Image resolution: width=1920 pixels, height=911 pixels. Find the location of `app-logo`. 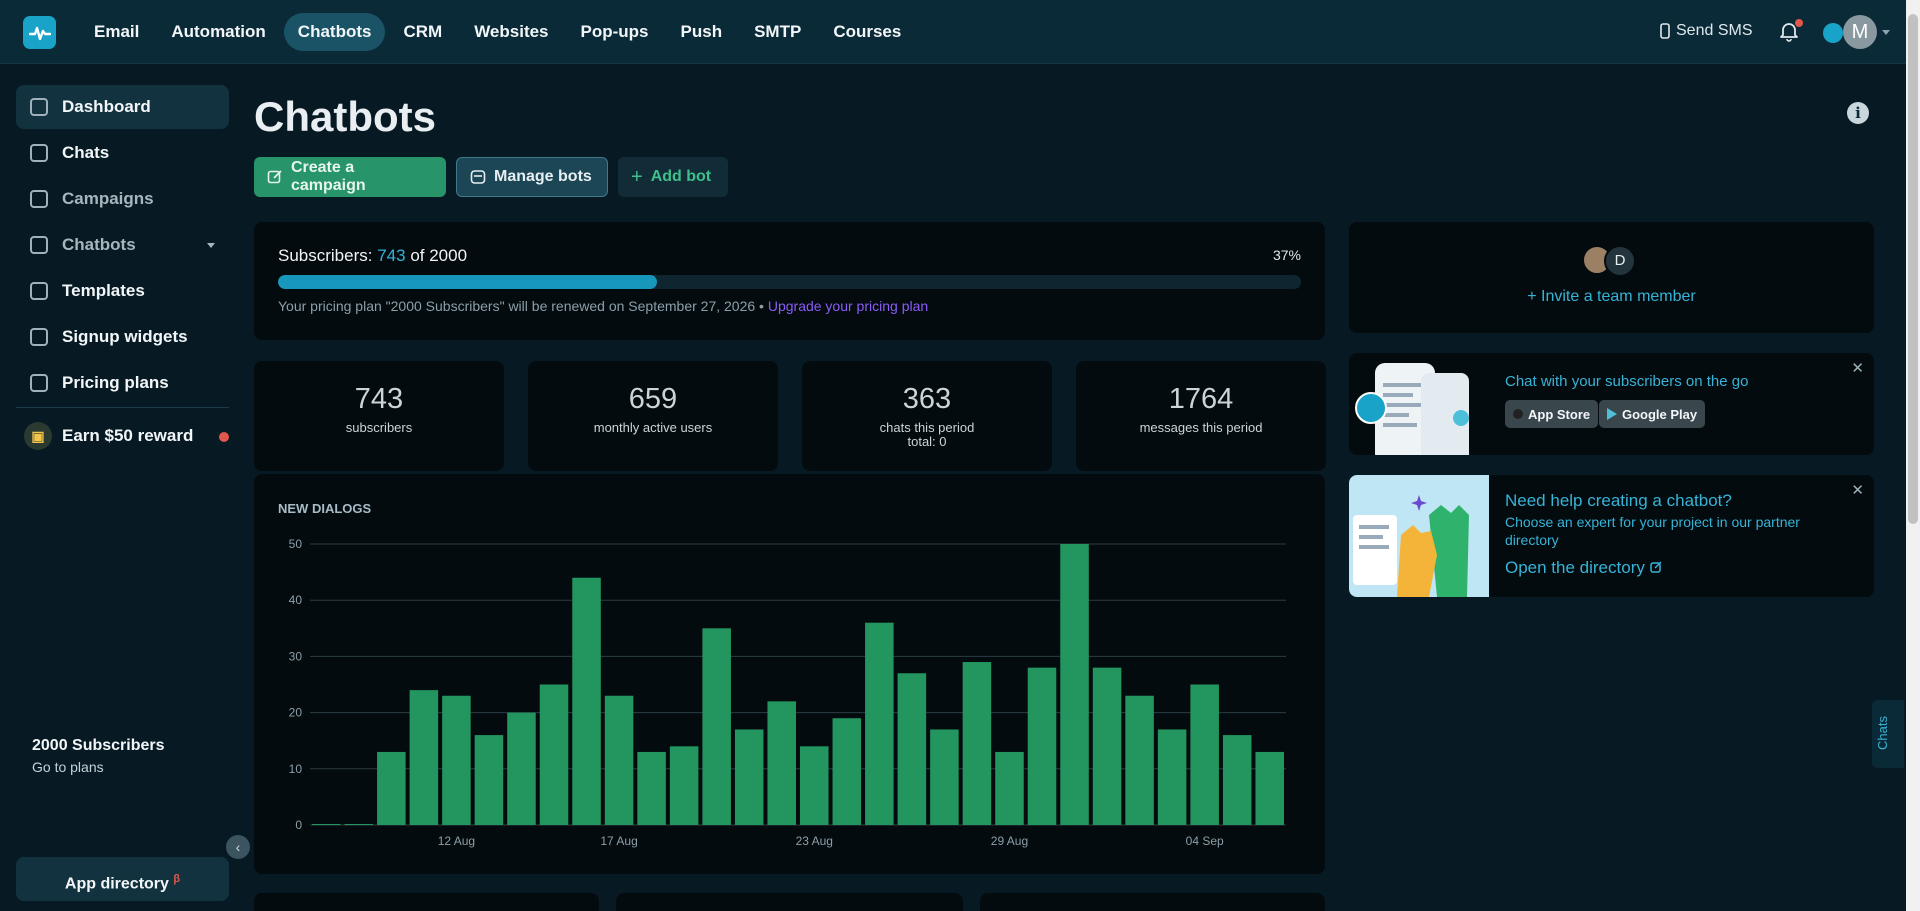

app-logo is located at coordinates (39, 32).